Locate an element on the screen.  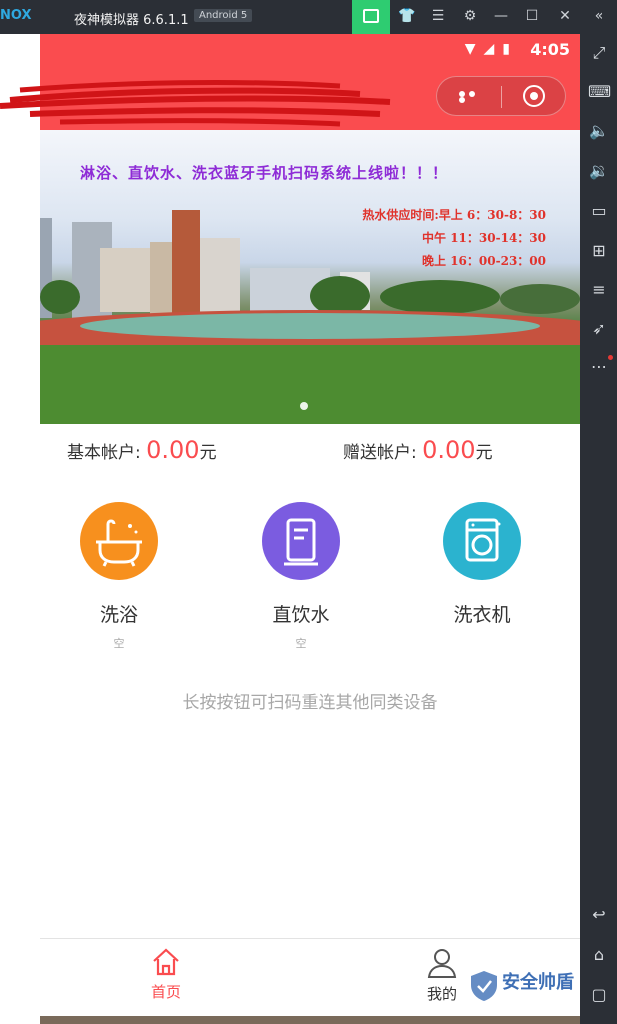
hours-evening: 晚上 16：00-23：00 is located at coordinates (484, 261).